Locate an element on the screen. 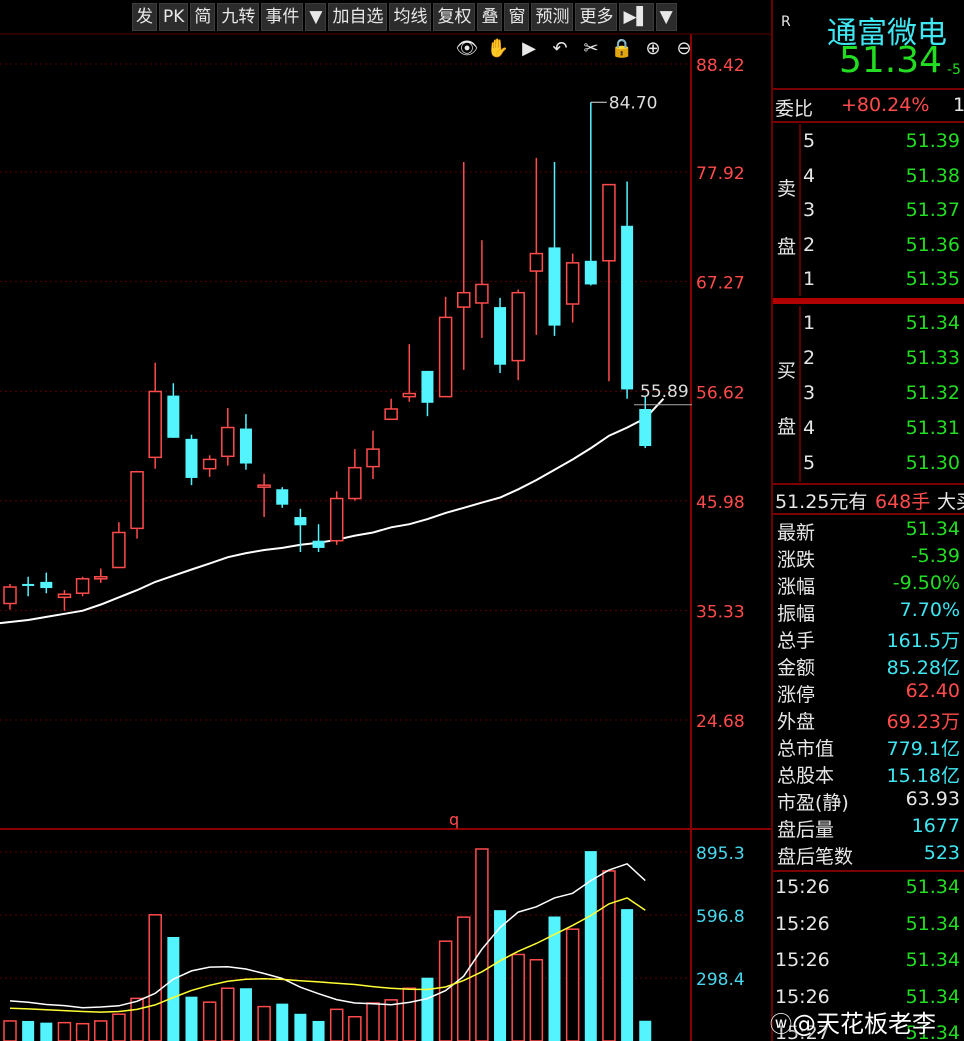 The width and height of the screenshot is (964, 1041). stat-label: 涨跌 is located at coordinates (796, 560).